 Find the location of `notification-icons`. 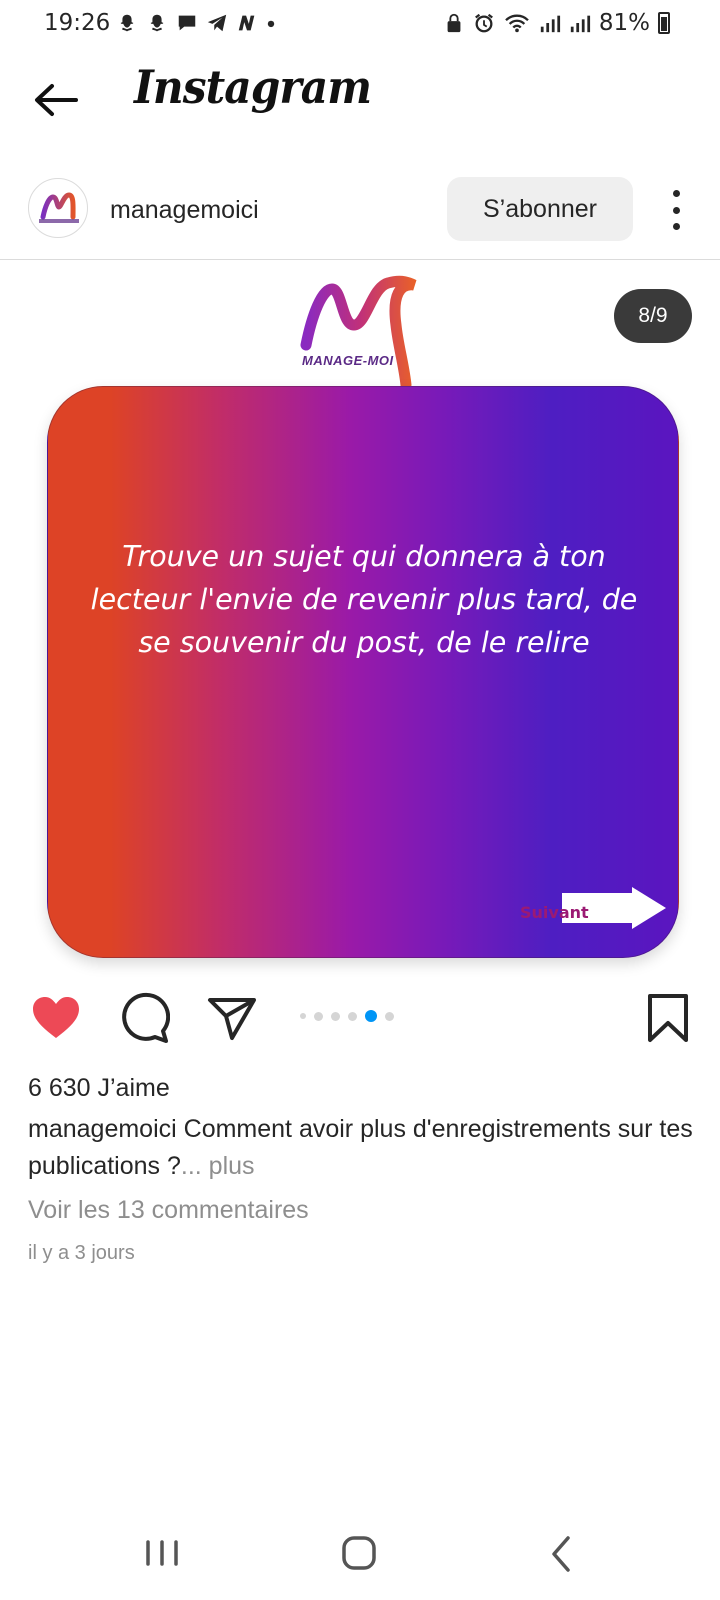

notification-icons is located at coordinates (196, 23).